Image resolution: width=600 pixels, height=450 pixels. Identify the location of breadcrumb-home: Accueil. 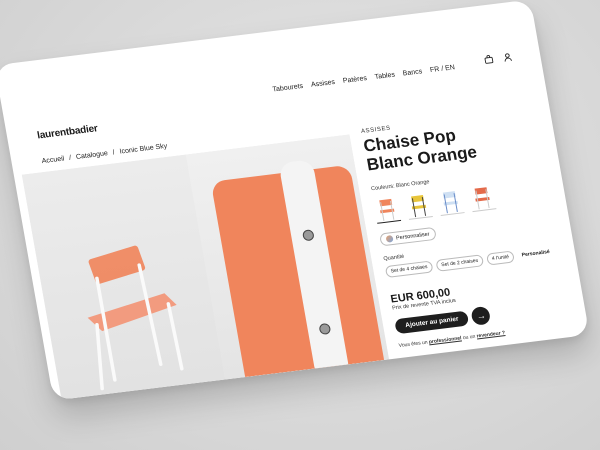
(53, 160).